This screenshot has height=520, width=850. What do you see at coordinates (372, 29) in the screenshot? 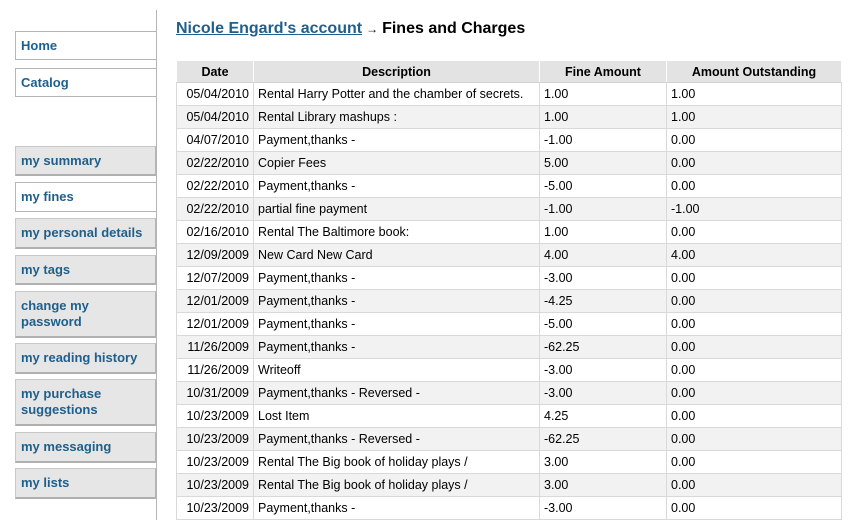
I see `breadcrumb-arrow-icon: →` at bounding box center [372, 29].